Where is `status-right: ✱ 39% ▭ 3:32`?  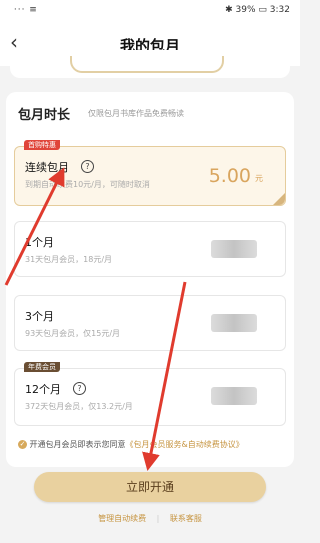
status-right: ✱ 39% ▭ 3:32 is located at coordinates (257, 10).